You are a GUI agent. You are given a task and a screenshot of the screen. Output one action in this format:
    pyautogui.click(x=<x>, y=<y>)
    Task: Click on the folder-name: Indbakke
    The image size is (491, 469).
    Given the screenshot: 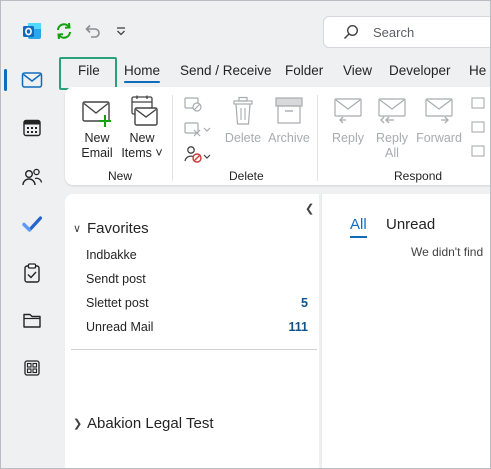 What is the action you would take?
    pyautogui.click(x=111, y=255)
    